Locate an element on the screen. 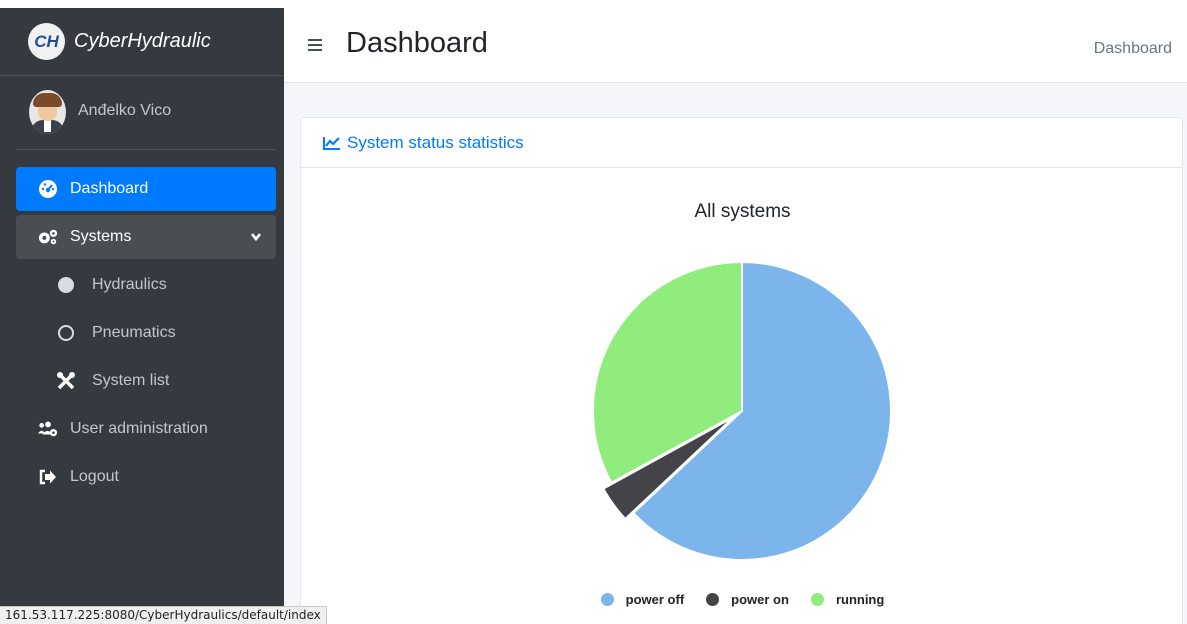 The height and width of the screenshot is (624, 1187). legend-label: running is located at coordinates (860, 599).